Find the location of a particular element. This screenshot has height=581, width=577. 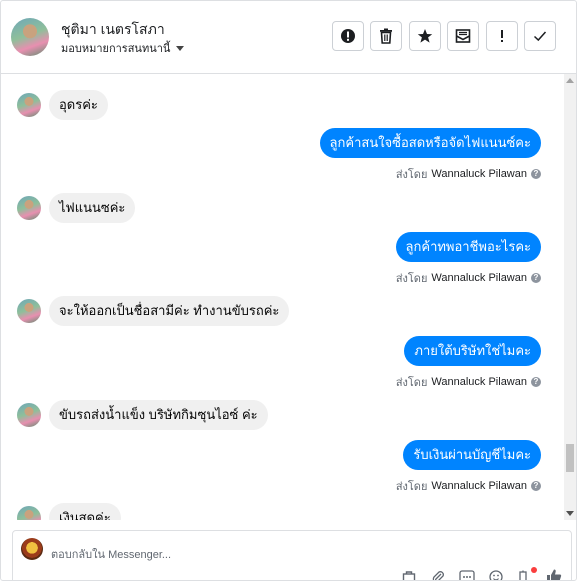

alert-circle-icon is located at coordinates (348, 36).